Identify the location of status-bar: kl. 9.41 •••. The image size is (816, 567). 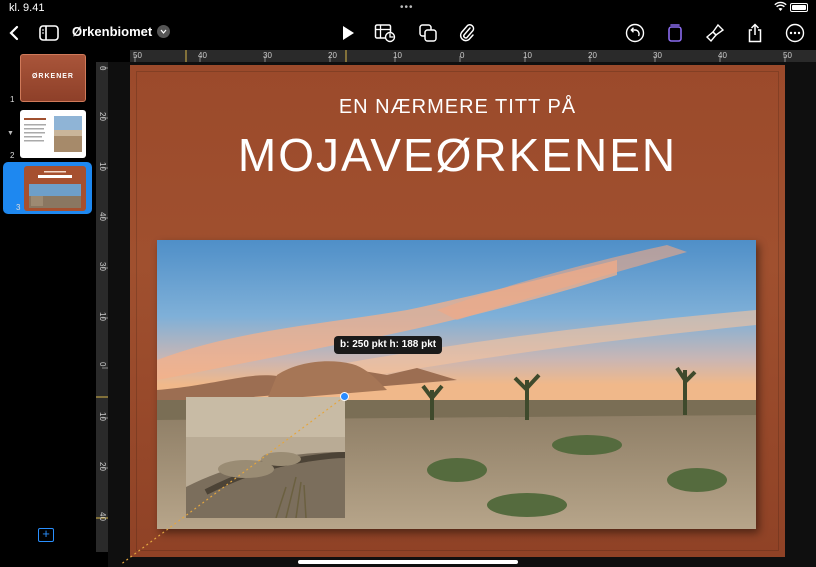
(408, 8).